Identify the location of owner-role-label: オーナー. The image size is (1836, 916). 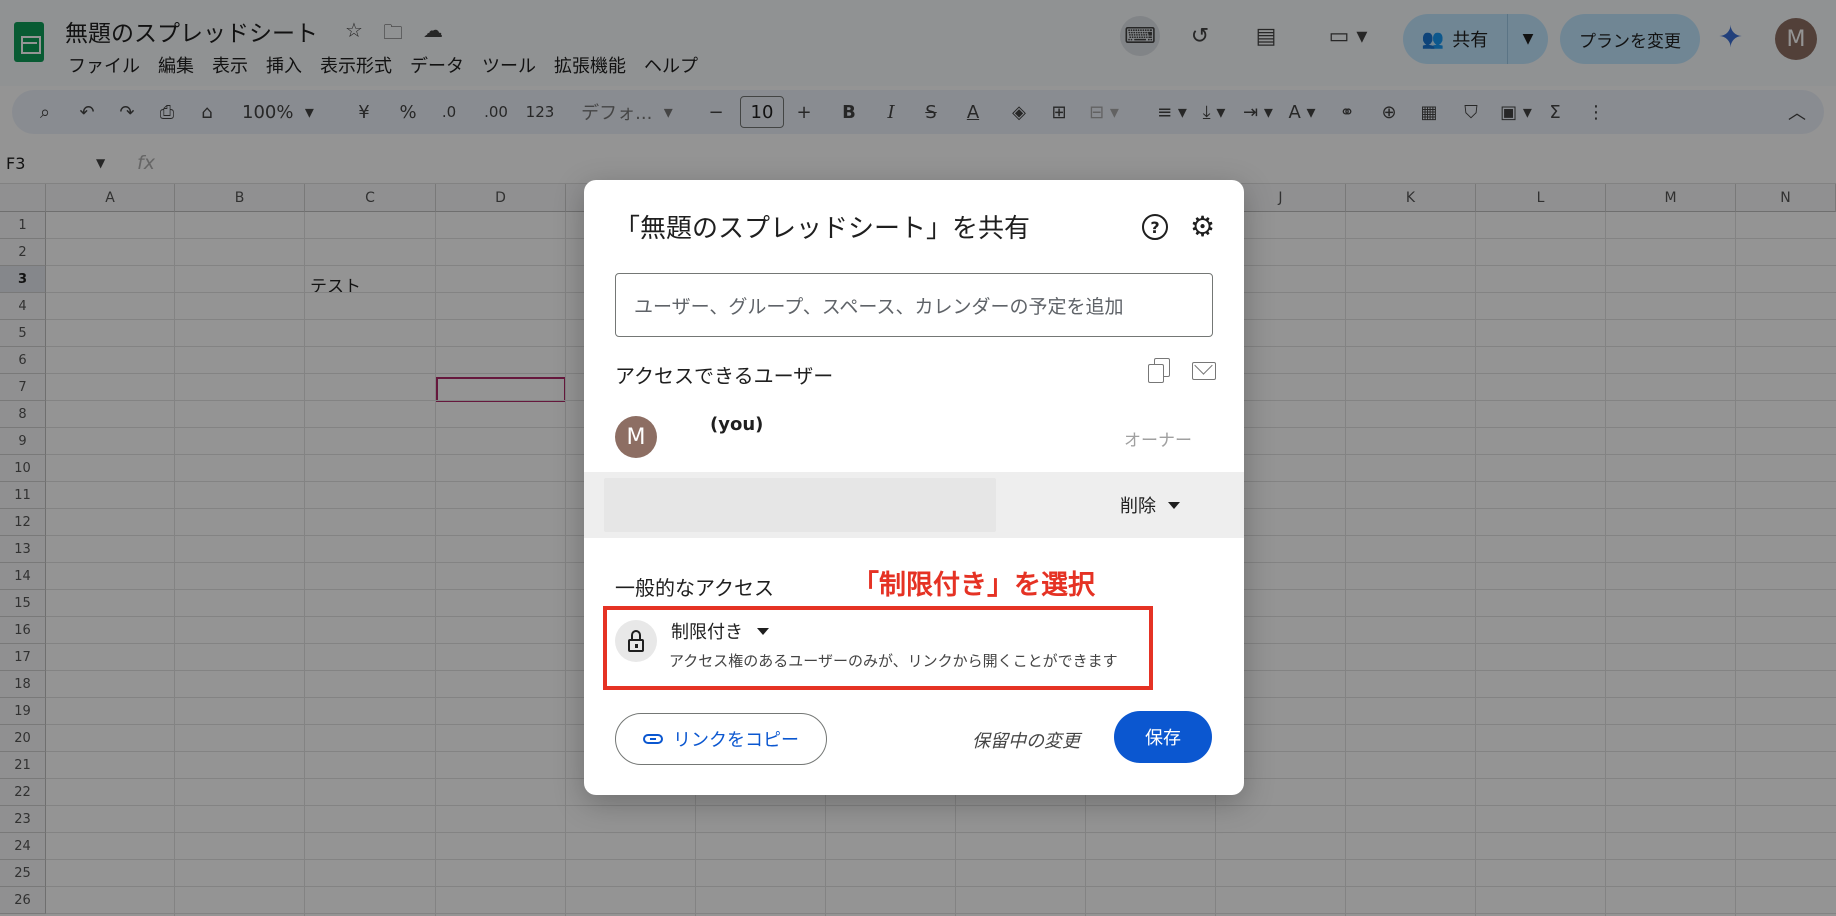
(1158, 441).